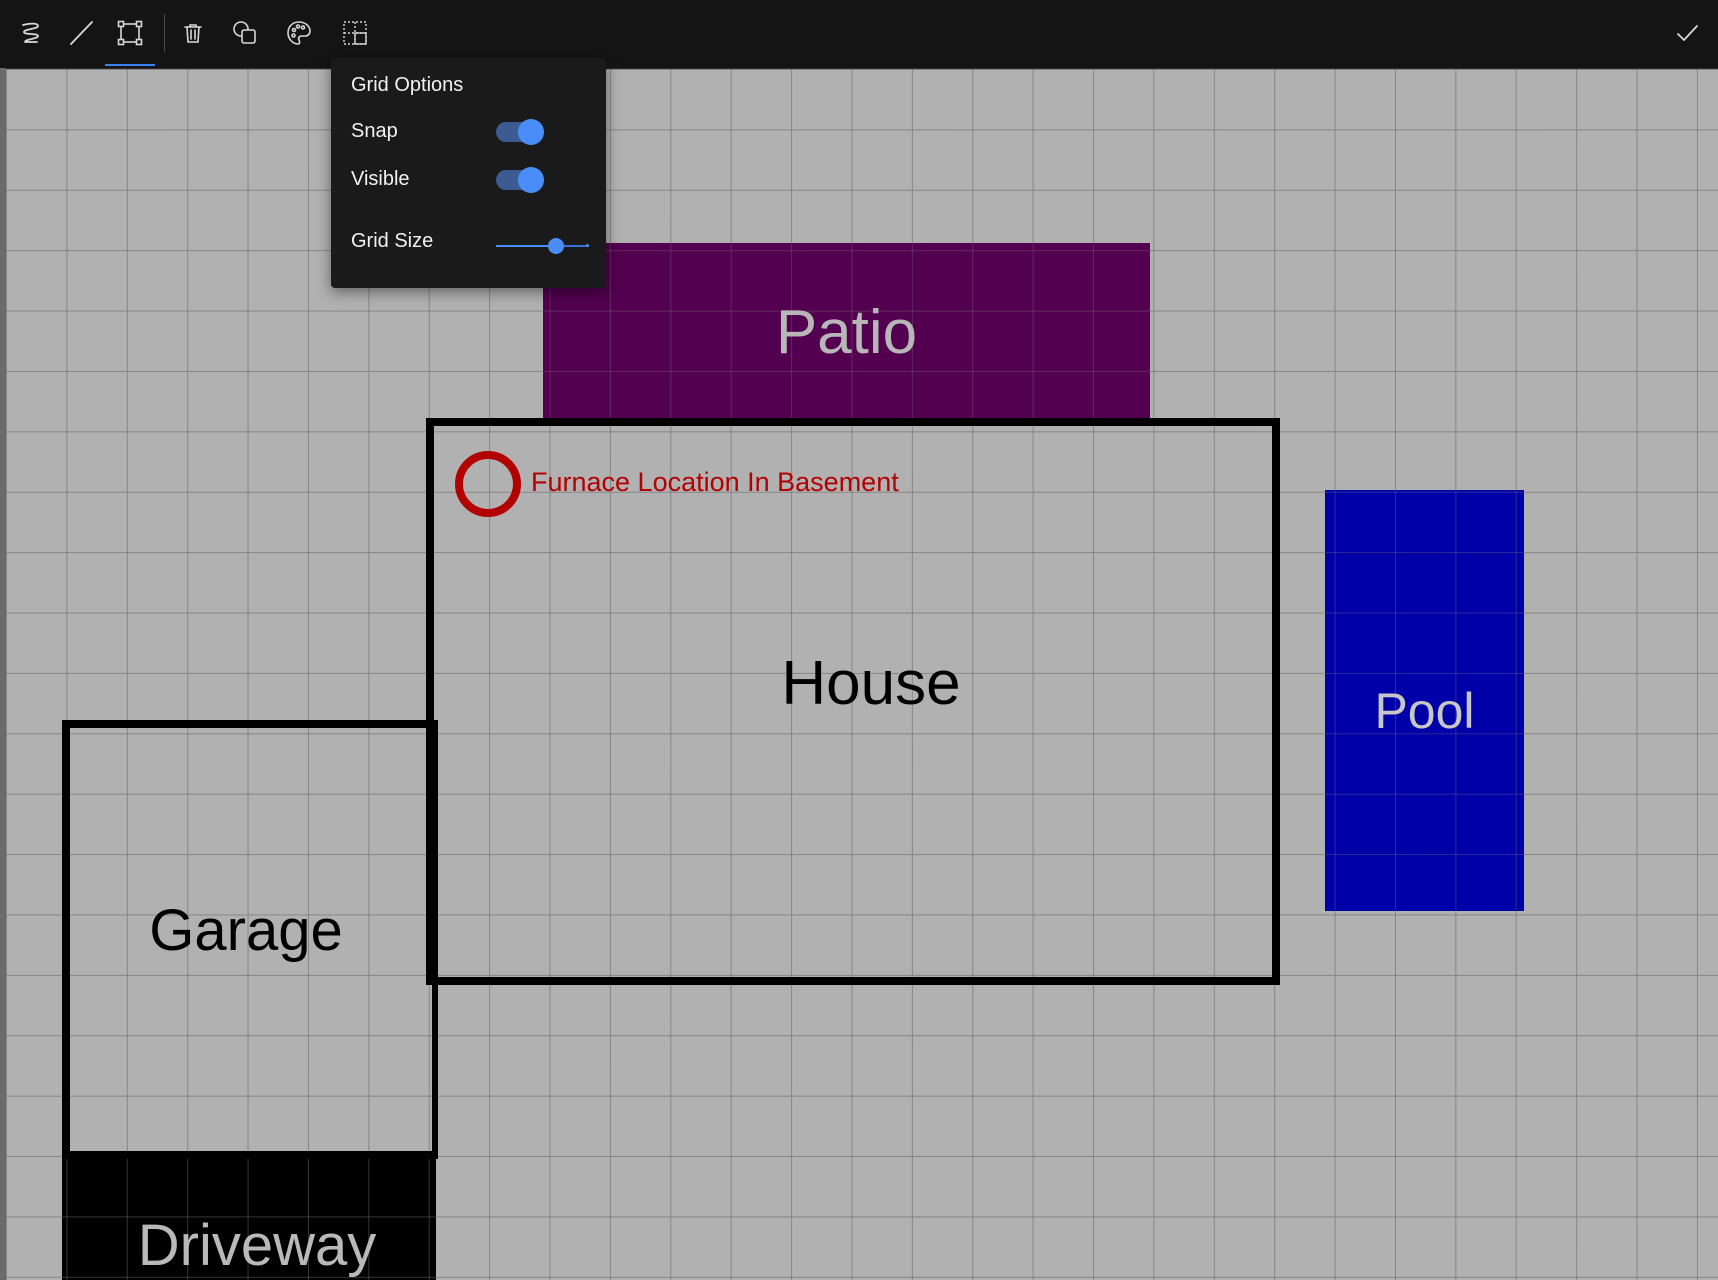 The height and width of the screenshot is (1280, 1718). I want to click on trash-icon, so click(193, 33).